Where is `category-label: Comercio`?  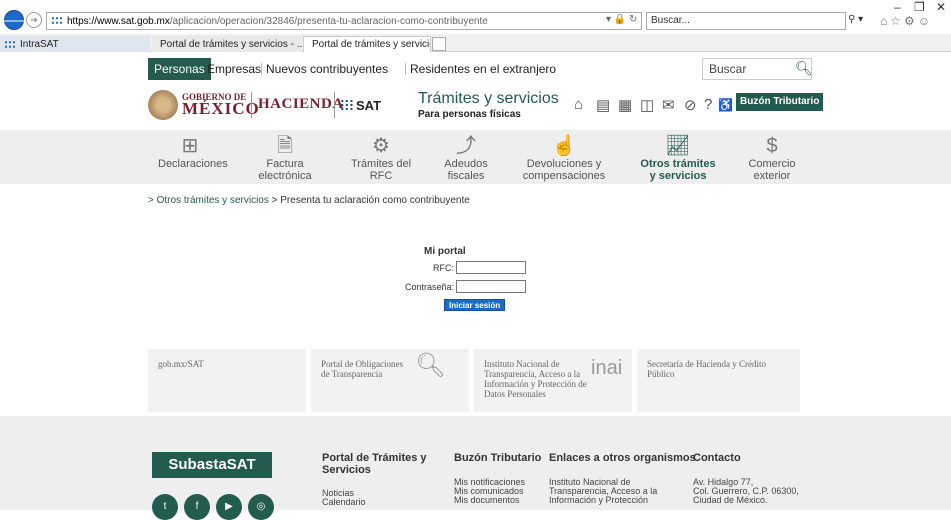 category-label: Comercio is located at coordinates (772, 164).